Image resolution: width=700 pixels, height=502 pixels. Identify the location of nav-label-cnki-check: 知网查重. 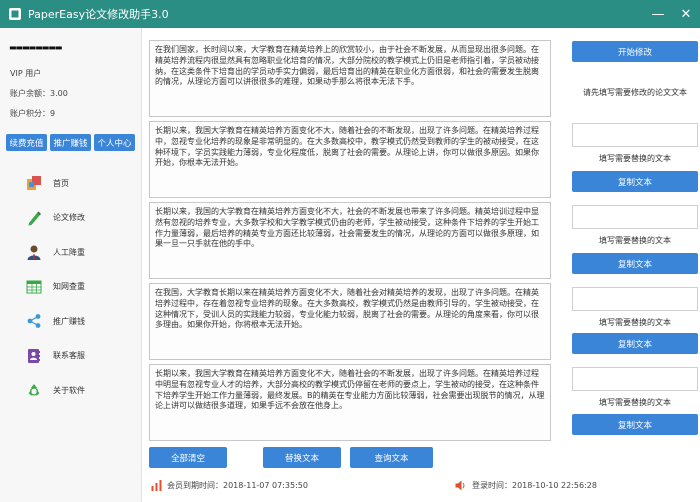
(69, 287).